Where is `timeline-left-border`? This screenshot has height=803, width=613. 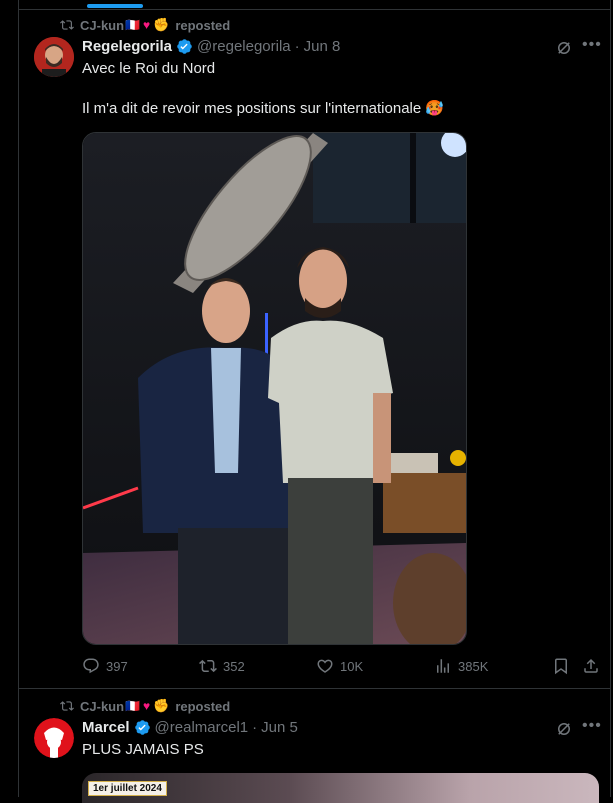 timeline-left-border is located at coordinates (18, 398).